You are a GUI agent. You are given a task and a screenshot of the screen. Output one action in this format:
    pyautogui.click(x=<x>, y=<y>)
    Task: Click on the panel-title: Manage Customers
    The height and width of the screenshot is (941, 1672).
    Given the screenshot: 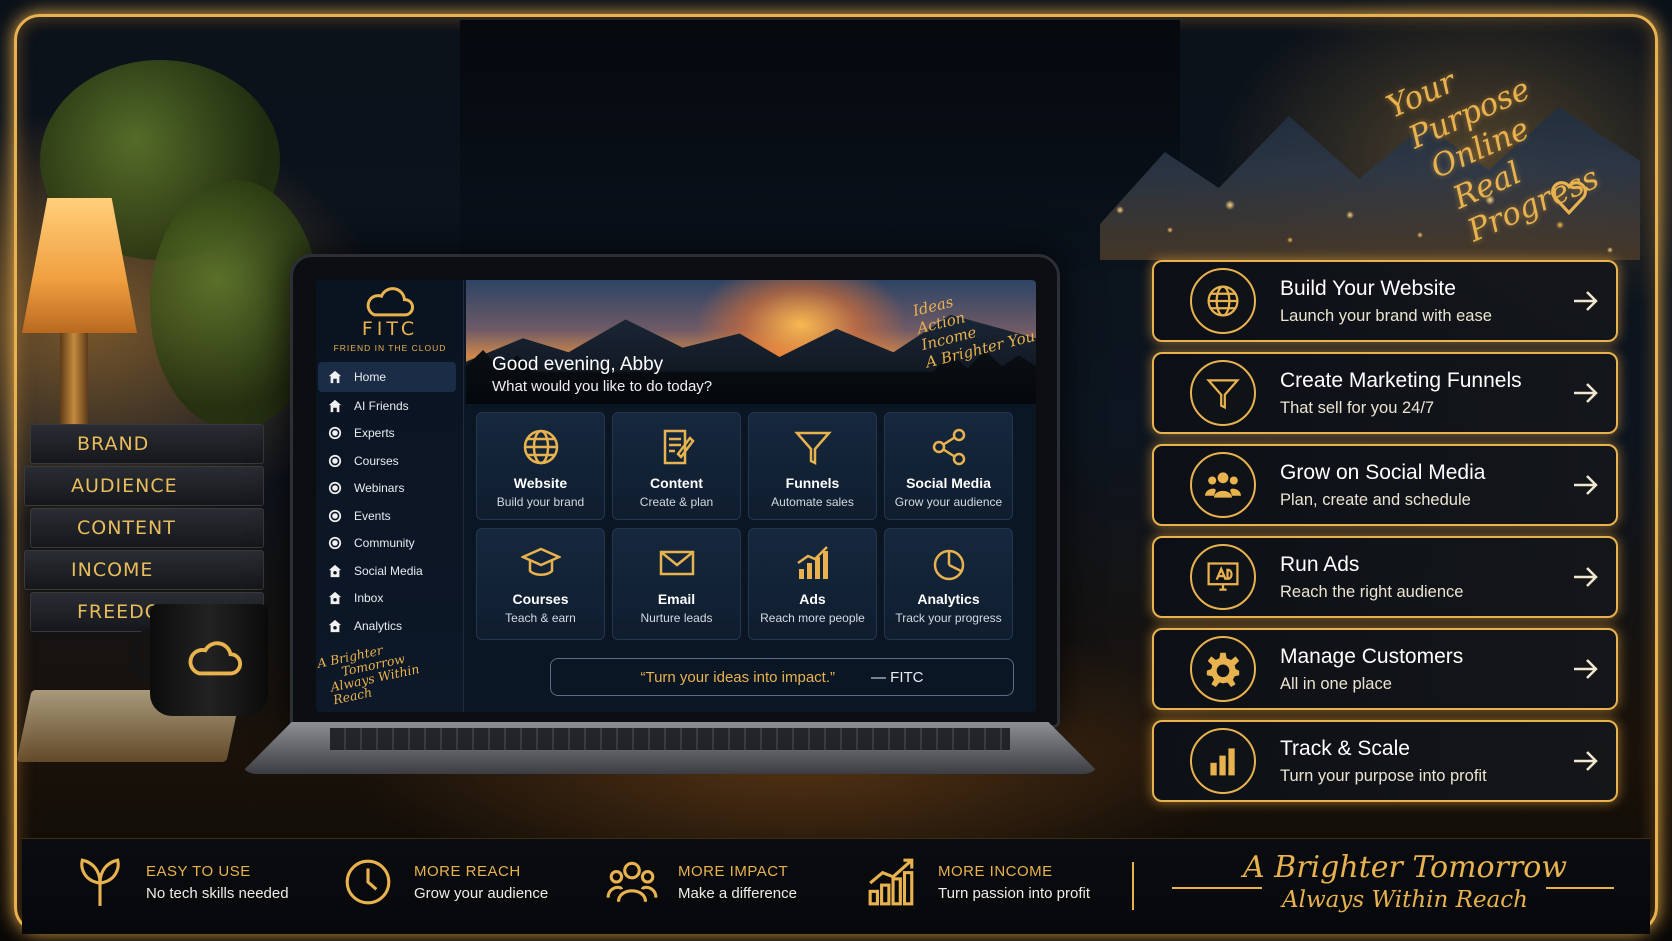 What is the action you would take?
    pyautogui.click(x=1372, y=656)
    